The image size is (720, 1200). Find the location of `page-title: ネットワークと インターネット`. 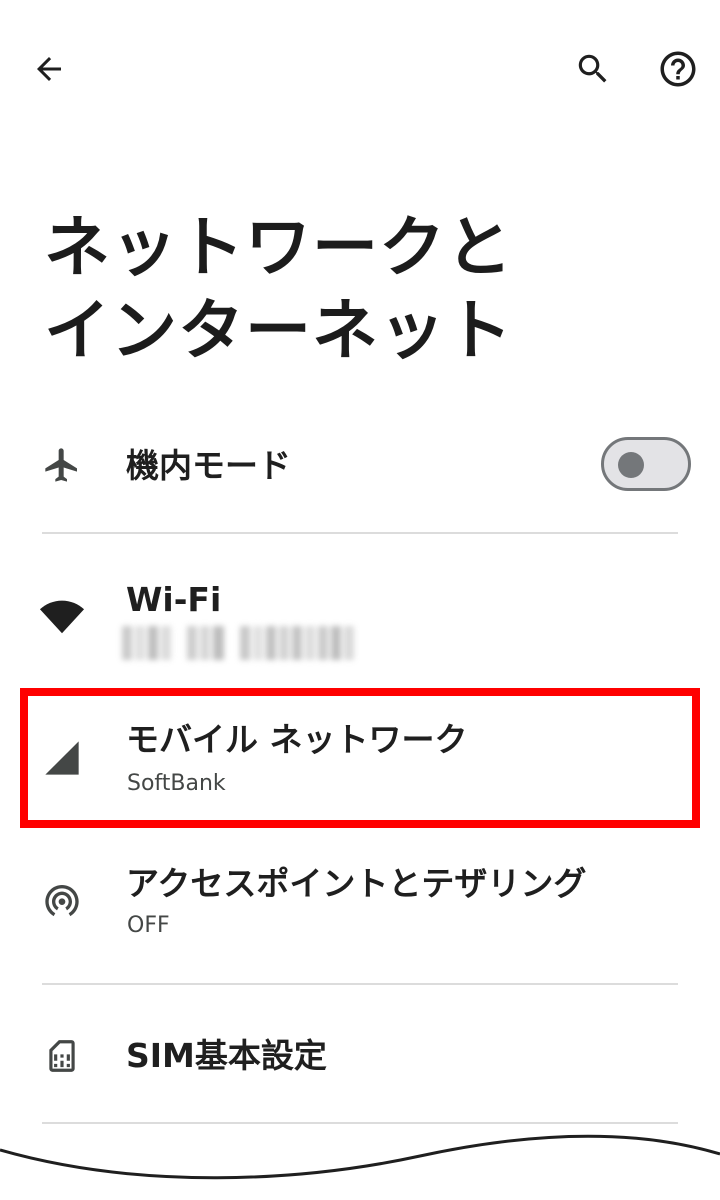

page-title: ネットワークと インターネット is located at coordinates (364, 289).